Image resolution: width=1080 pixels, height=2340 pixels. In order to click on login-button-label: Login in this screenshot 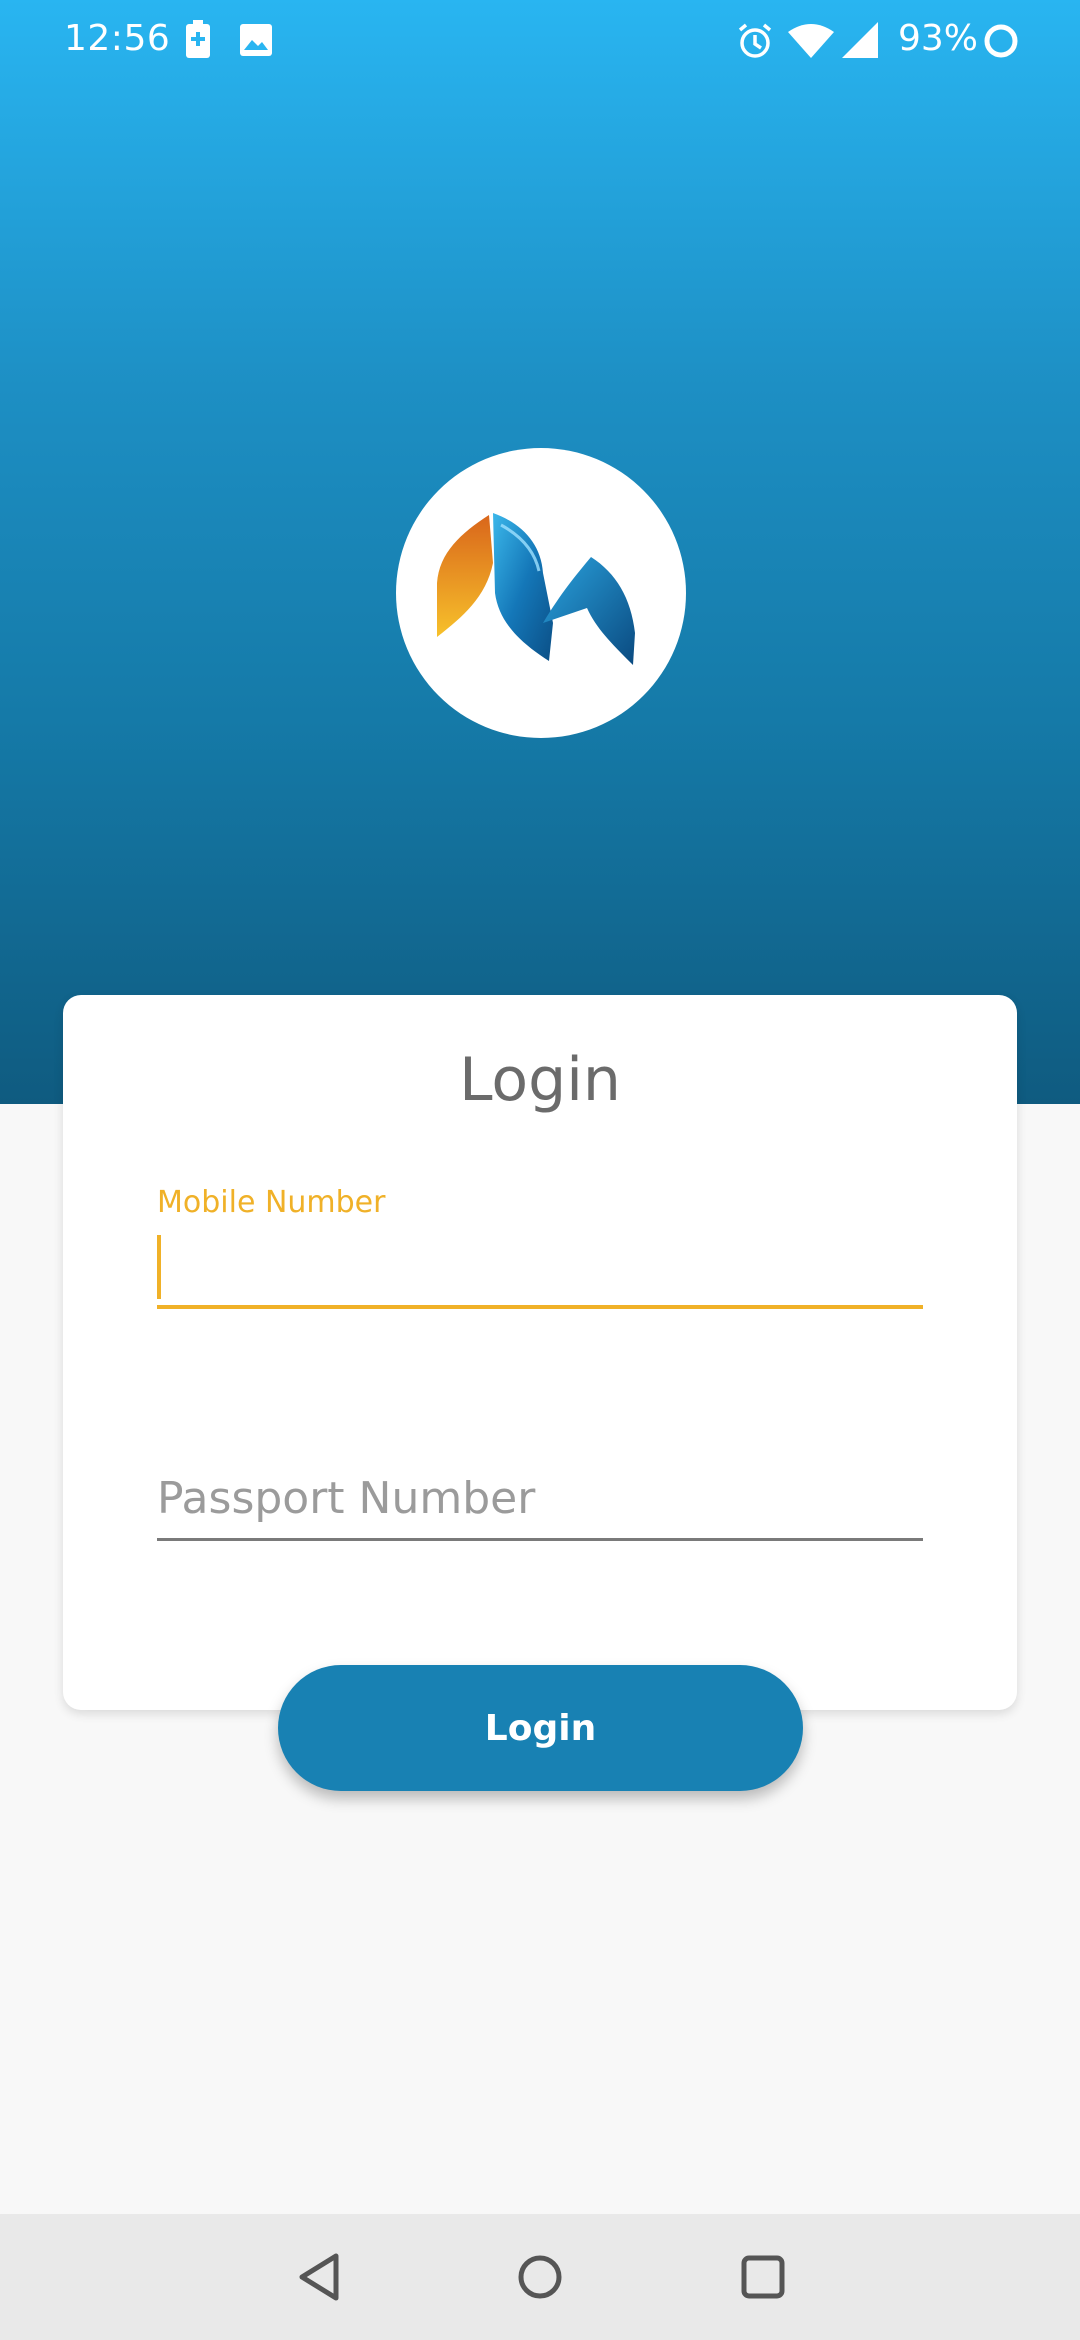, I will do `click(540, 1728)`.